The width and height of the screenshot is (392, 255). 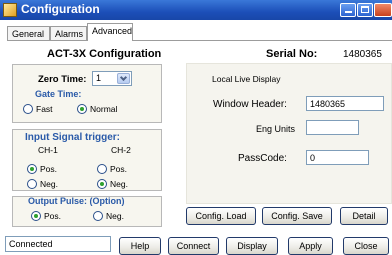 I want to click on input-signal-label: Input Signal trigger:, so click(x=72, y=137).